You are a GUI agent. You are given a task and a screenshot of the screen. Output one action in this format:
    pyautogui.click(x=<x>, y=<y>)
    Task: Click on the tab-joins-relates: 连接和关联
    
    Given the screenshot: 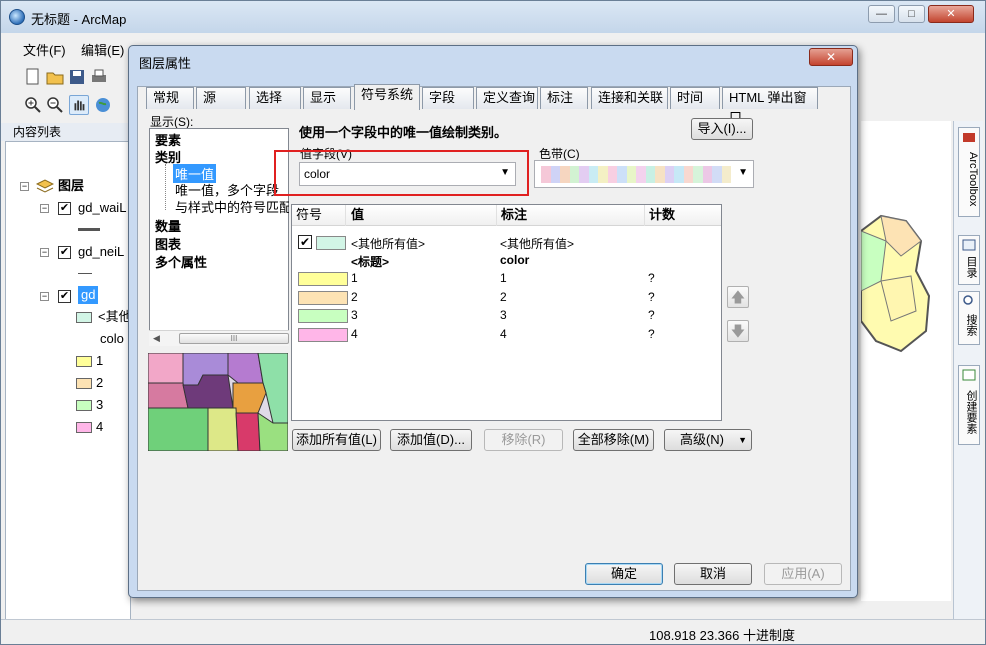 What is the action you would take?
    pyautogui.click(x=629, y=98)
    